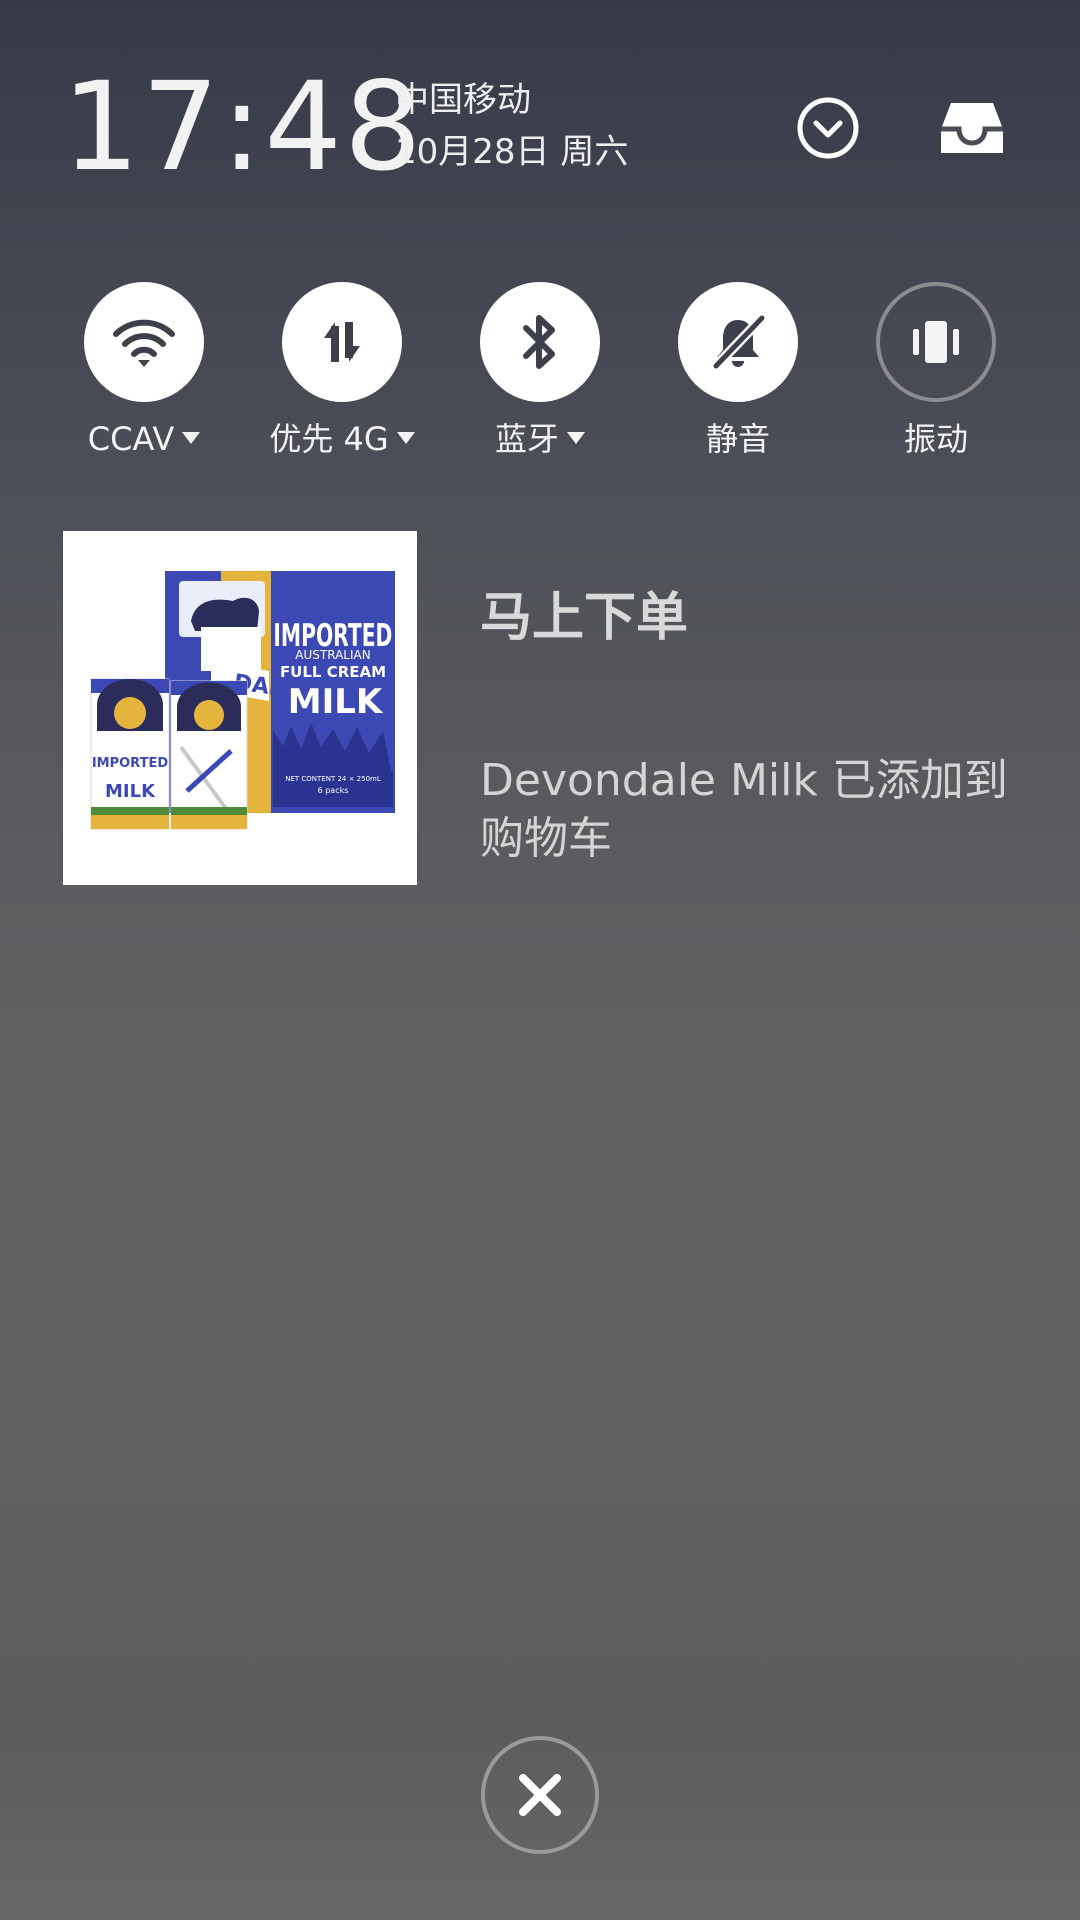  What do you see at coordinates (130, 763) in the screenshot?
I see `carton-imported-text: IMPORTED` at bounding box center [130, 763].